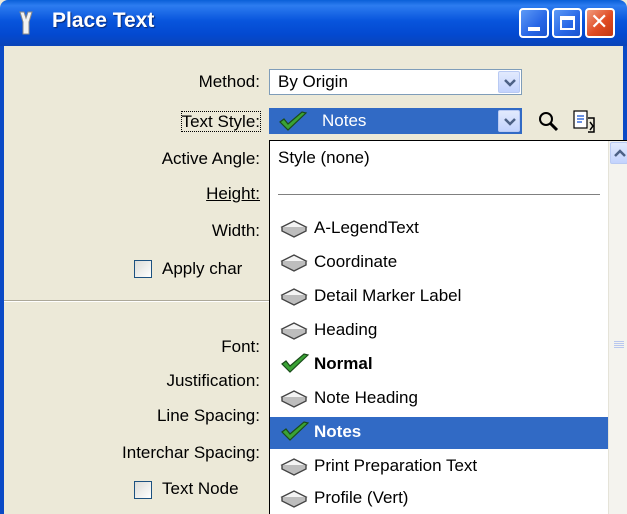  What do you see at coordinates (439, 194) in the screenshot?
I see `list-divider` at bounding box center [439, 194].